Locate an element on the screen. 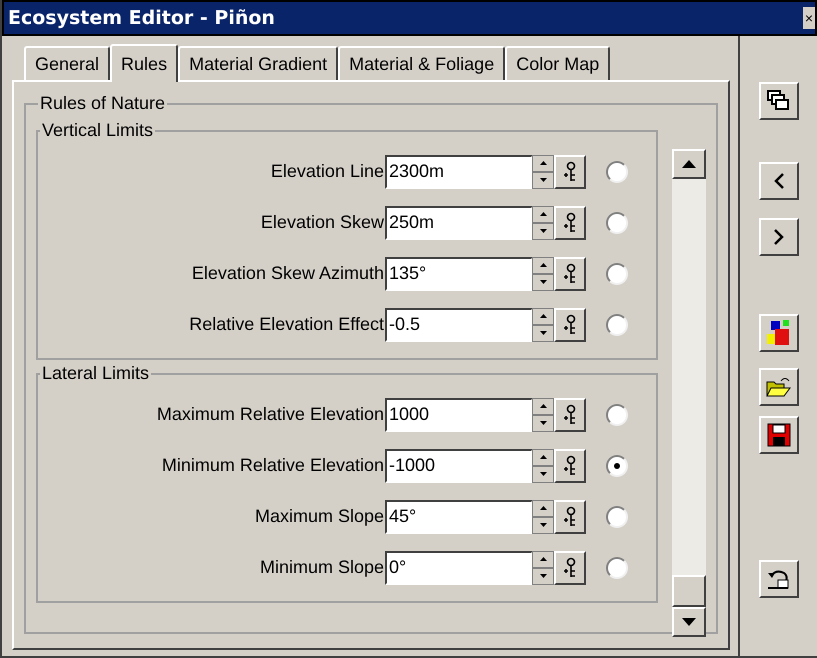 The width and height of the screenshot is (817, 658). save-button is located at coordinates (778, 435).